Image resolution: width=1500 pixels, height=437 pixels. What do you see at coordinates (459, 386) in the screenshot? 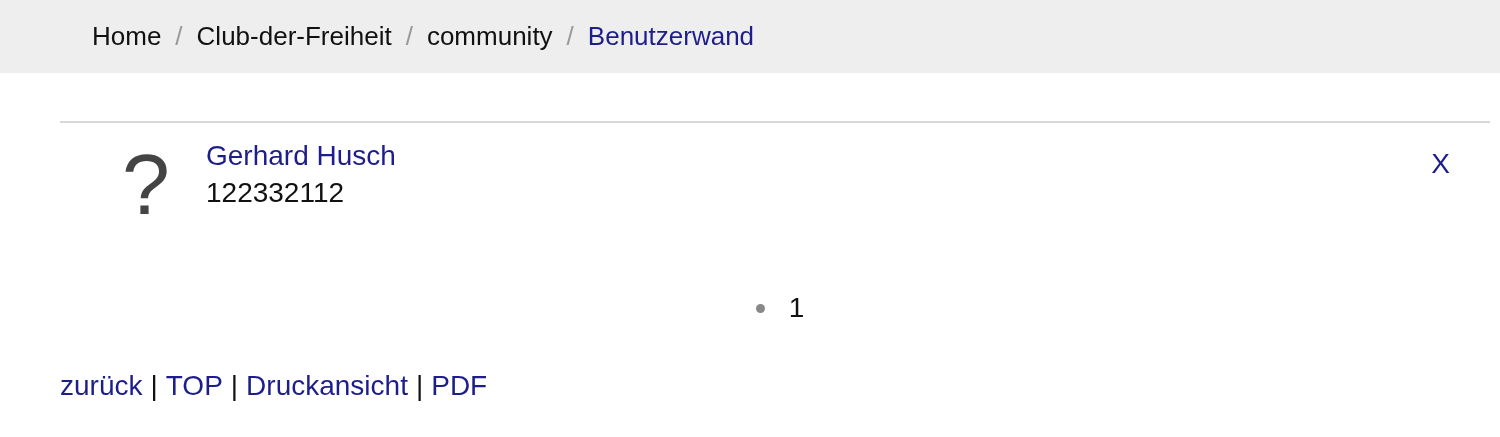
I see `footer-link: PDF` at bounding box center [459, 386].